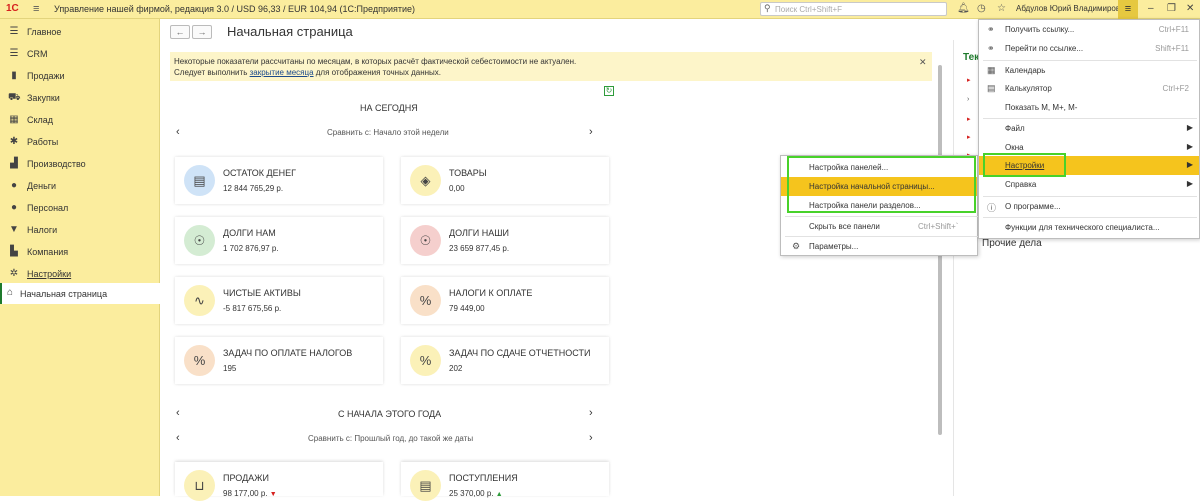  I want to click on compare-today: Сравнить с: Начало этой недели, so click(388, 132).